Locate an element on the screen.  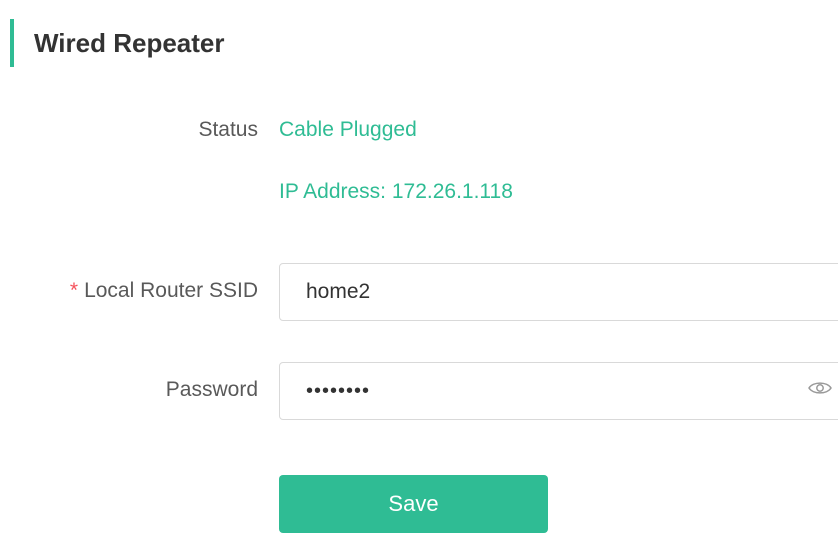
ssid-input is located at coordinates (558, 292).